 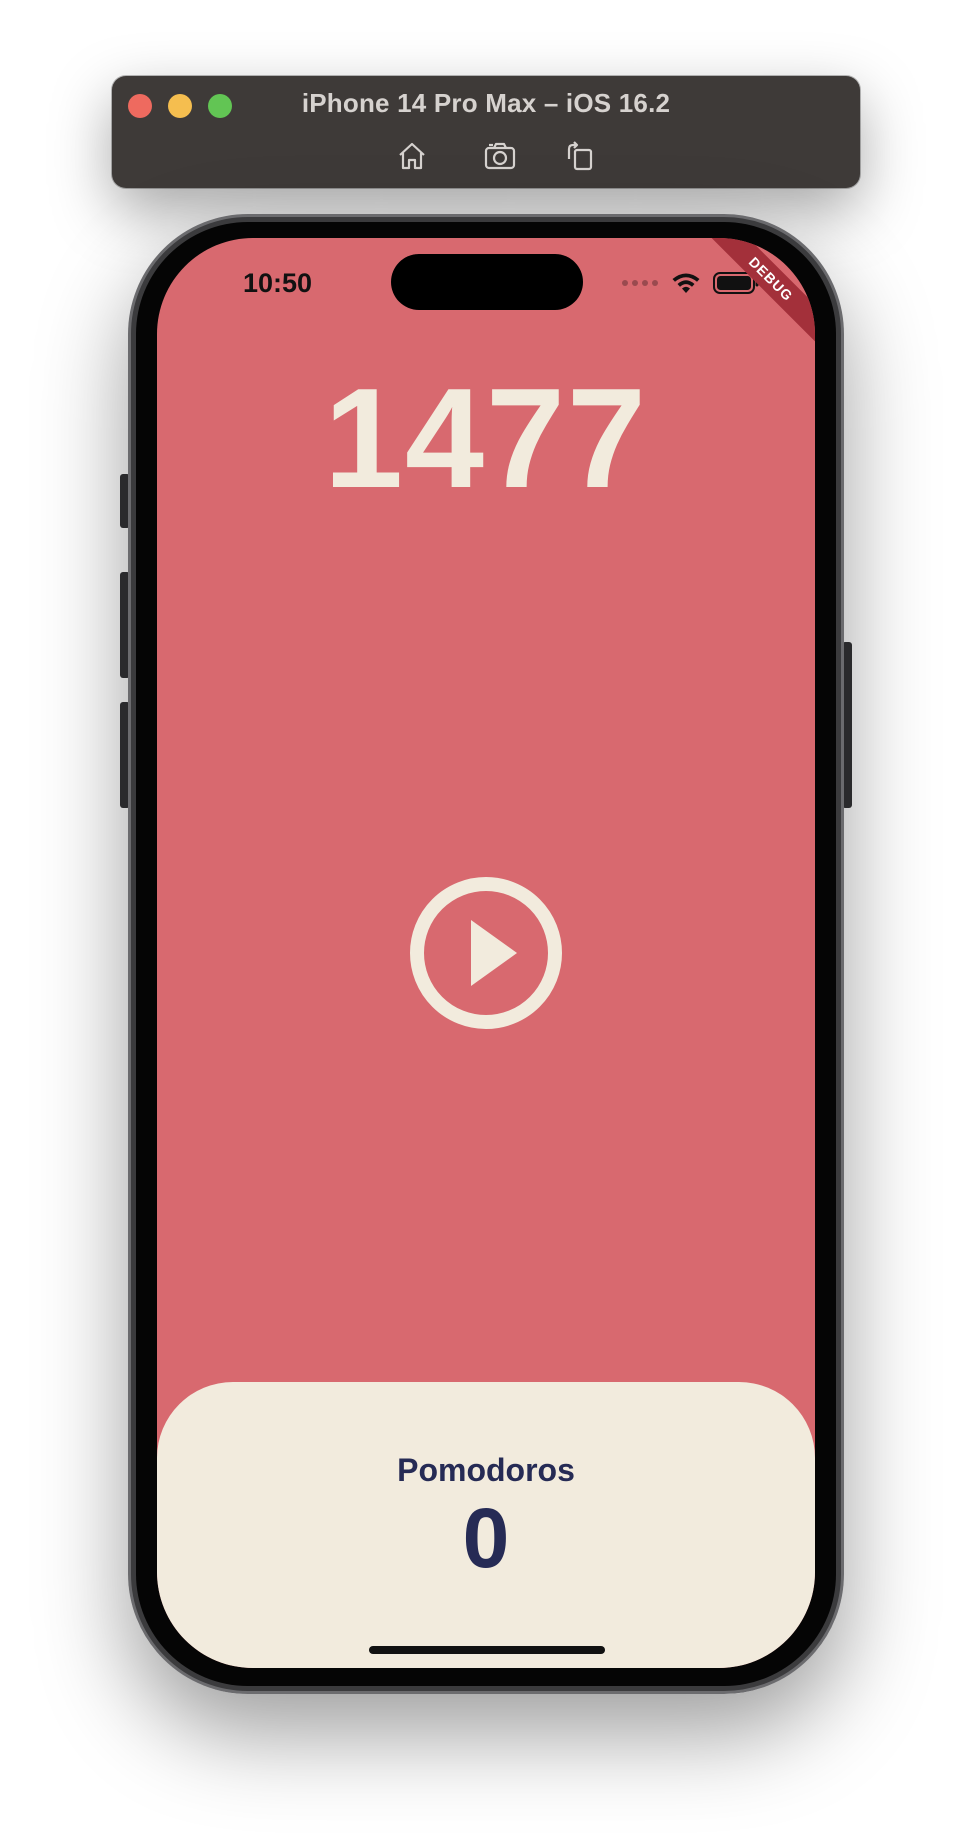 What do you see at coordinates (640, 283) in the screenshot?
I see `cellular-signal-icon` at bounding box center [640, 283].